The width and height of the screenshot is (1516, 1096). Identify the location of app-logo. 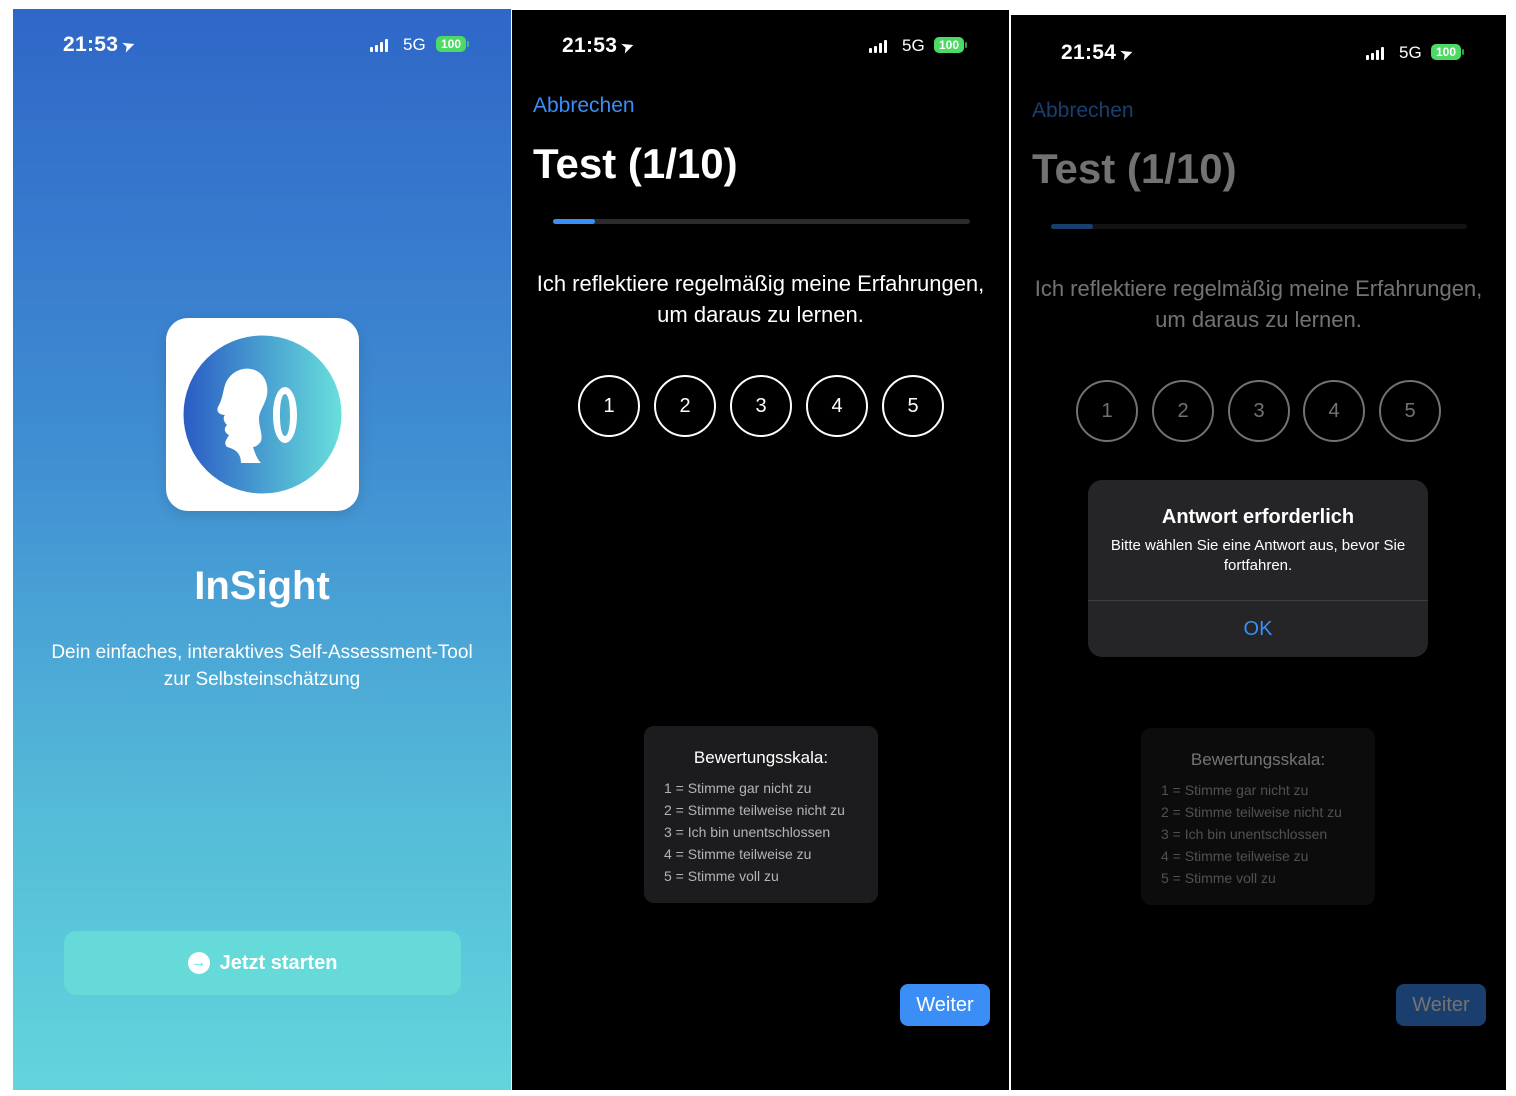
(262, 414).